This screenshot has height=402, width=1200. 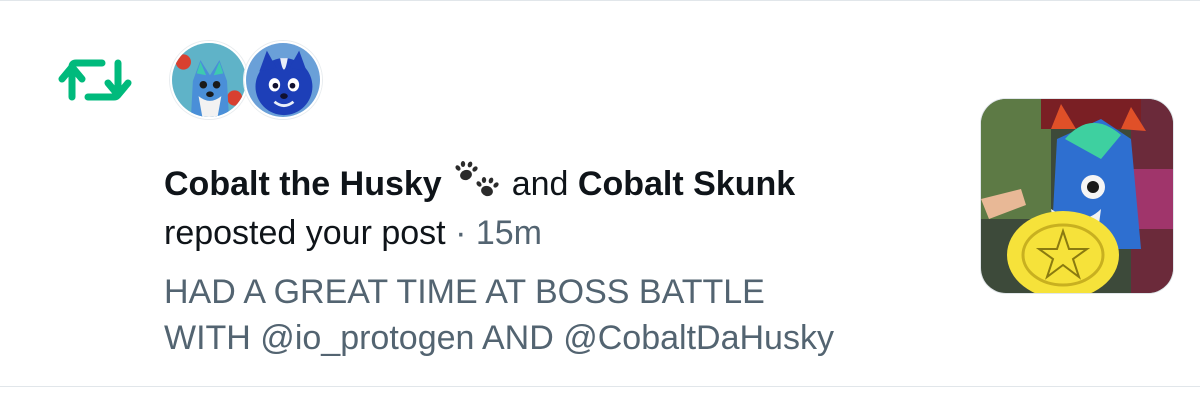 What do you see at coordinates (464, 292) in the screenshot?
I see `post-line-1: HAD A GREAT TIME AT BOSS BATTLE` at bounding box center [464, 292].